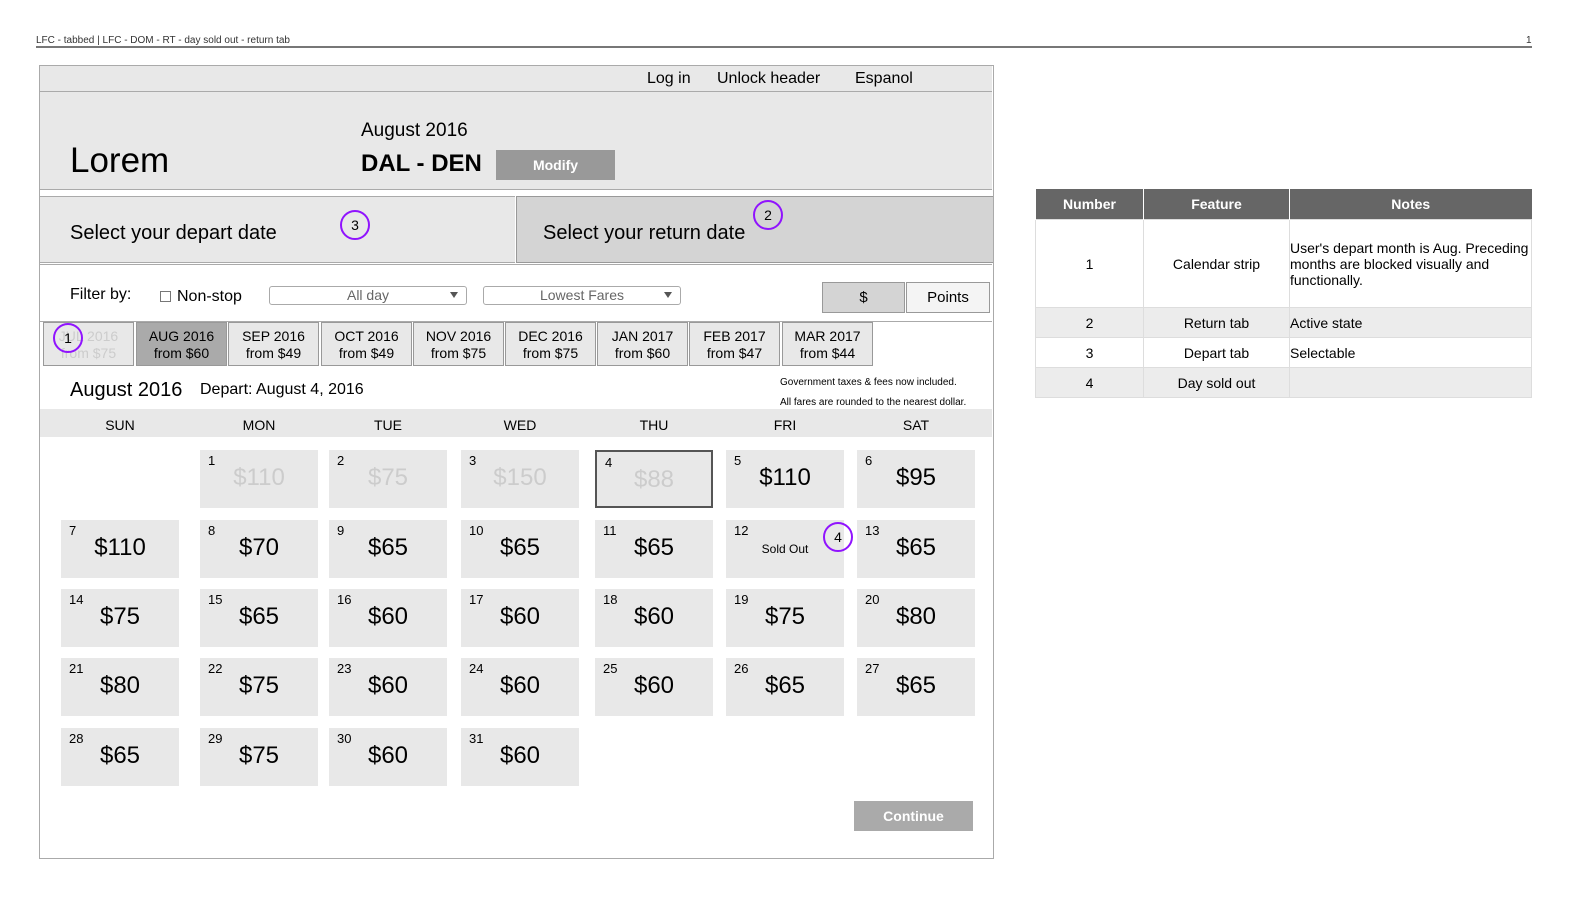 The image size is (1578, 913). I want to click on day-fare: $110, so click(120, 547).